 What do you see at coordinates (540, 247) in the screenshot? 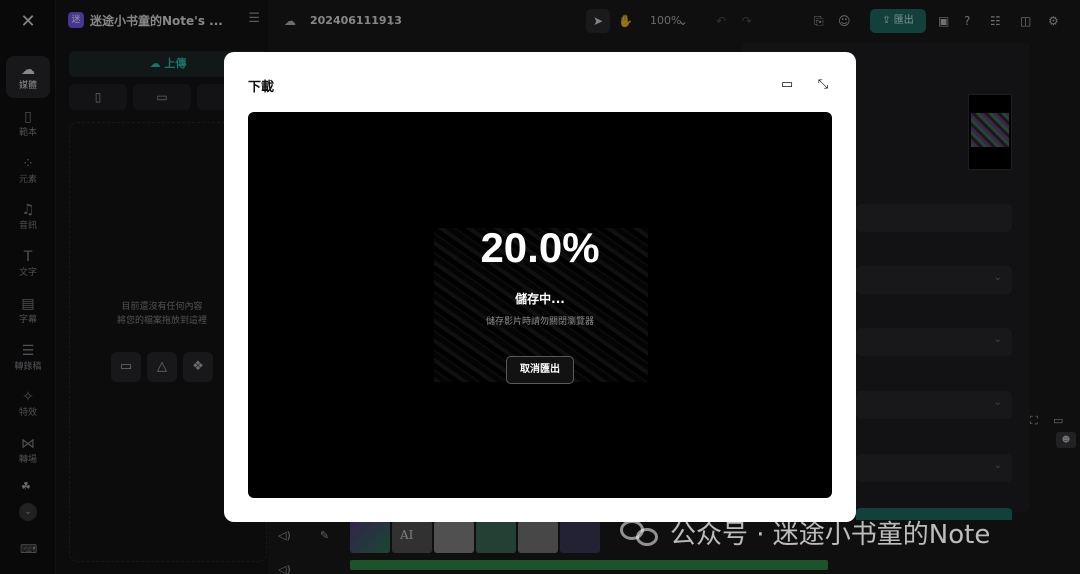
I see `progress-percent: 20.0%` at bounding box center [540, 247].